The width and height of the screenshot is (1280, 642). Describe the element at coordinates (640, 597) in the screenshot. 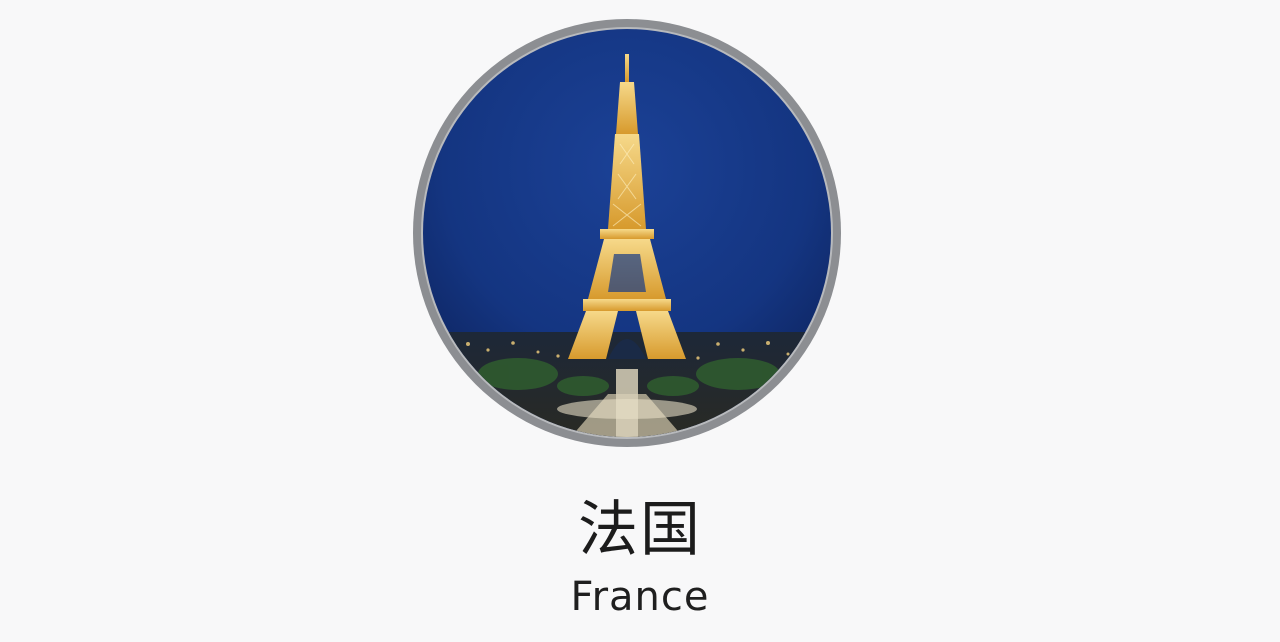

I see `country-name-english: France` at that location.